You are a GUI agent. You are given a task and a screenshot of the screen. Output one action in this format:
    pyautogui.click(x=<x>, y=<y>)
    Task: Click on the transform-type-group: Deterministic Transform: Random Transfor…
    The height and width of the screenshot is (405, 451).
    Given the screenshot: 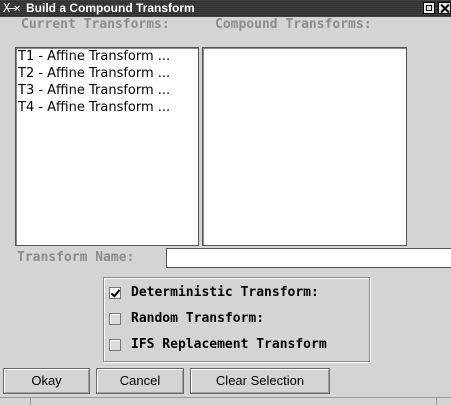 What is the action you would take?
    pyautogui.click(x=236, y=319)
    